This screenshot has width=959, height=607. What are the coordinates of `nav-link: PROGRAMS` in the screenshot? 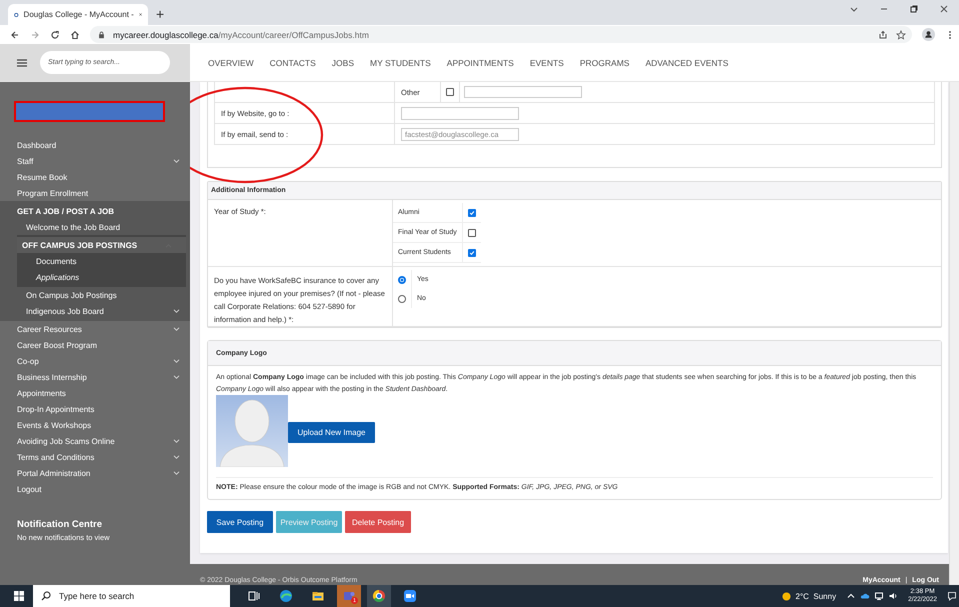 It's located at (605, 63).